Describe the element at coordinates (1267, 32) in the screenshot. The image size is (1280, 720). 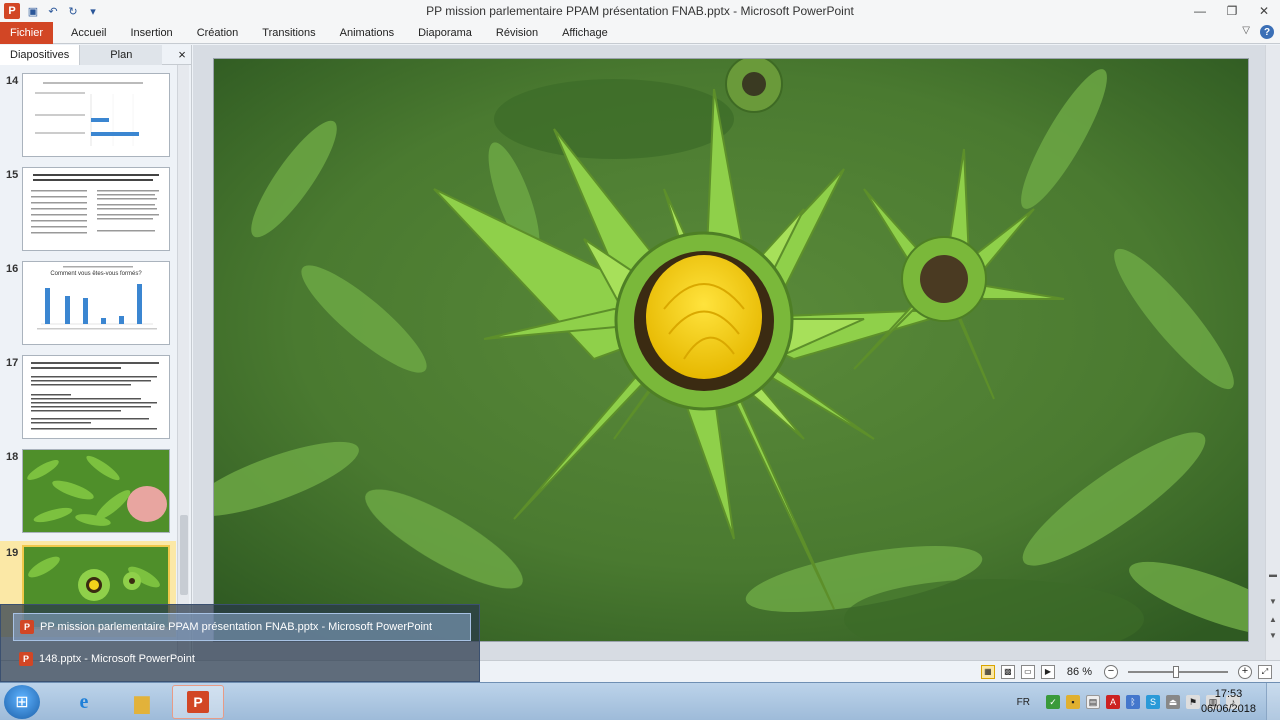
I see `help-icon: ?` at that location.